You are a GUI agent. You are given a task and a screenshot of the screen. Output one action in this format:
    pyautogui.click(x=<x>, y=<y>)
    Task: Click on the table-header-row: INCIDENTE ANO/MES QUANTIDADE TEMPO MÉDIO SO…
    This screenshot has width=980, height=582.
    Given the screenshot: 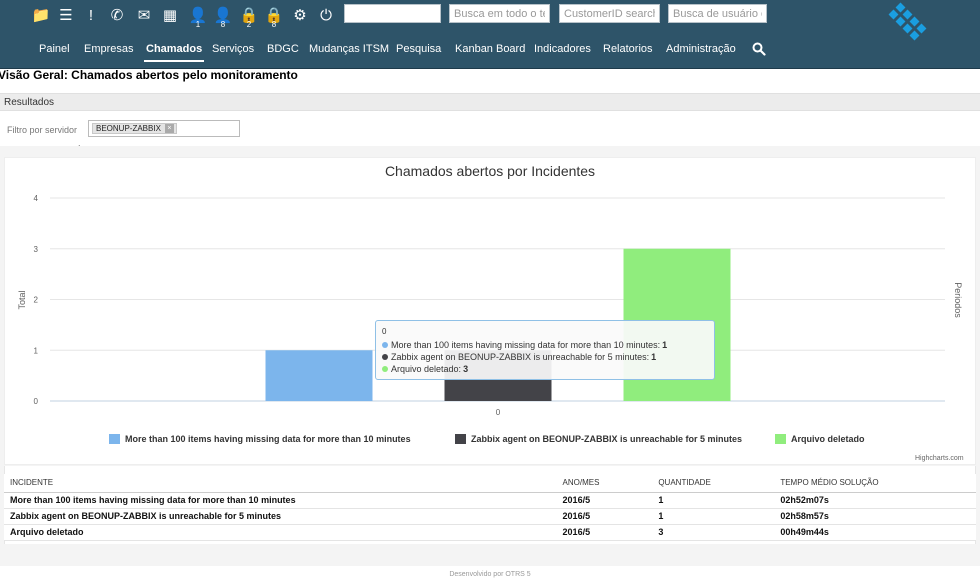 What is the action you would take?
    pyautogui.click(x=490, y=483)
    